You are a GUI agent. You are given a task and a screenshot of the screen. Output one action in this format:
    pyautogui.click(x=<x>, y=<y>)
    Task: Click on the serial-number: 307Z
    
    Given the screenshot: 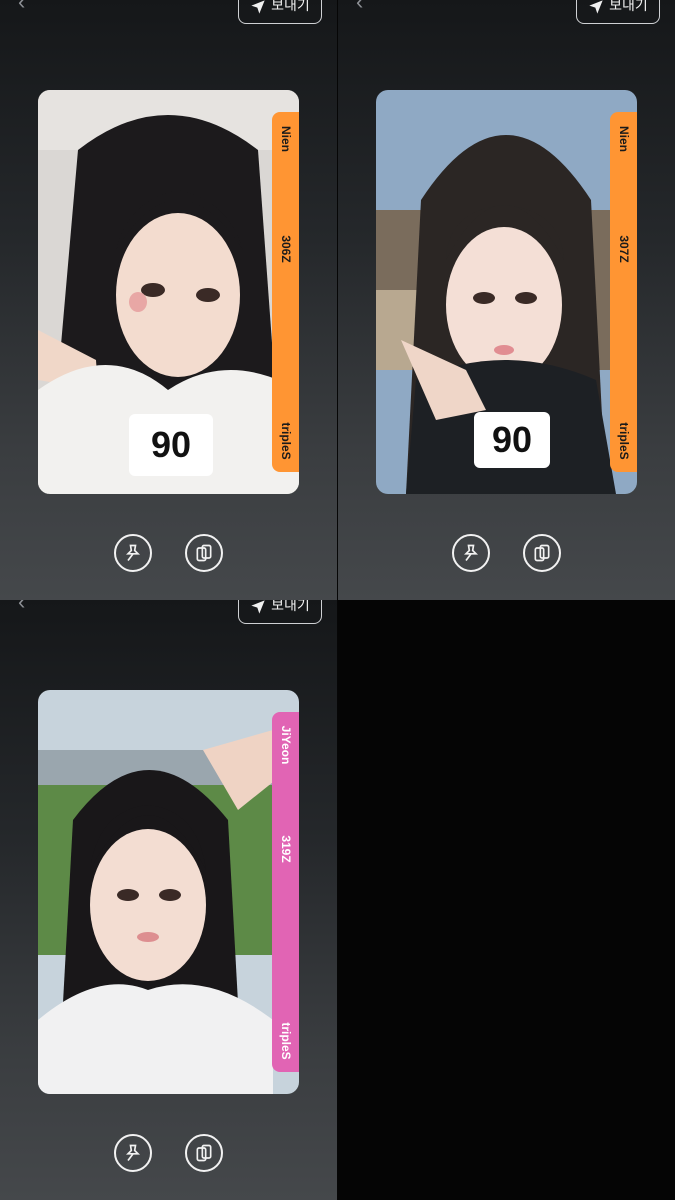 What is the action you would take?
    pyautogui.click(x=623, y=249)
    